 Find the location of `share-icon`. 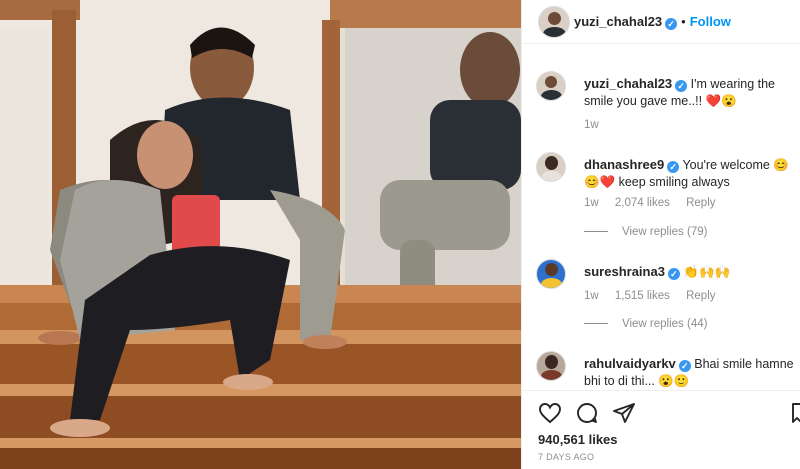

share-icon is located at coordinates (624, 413).